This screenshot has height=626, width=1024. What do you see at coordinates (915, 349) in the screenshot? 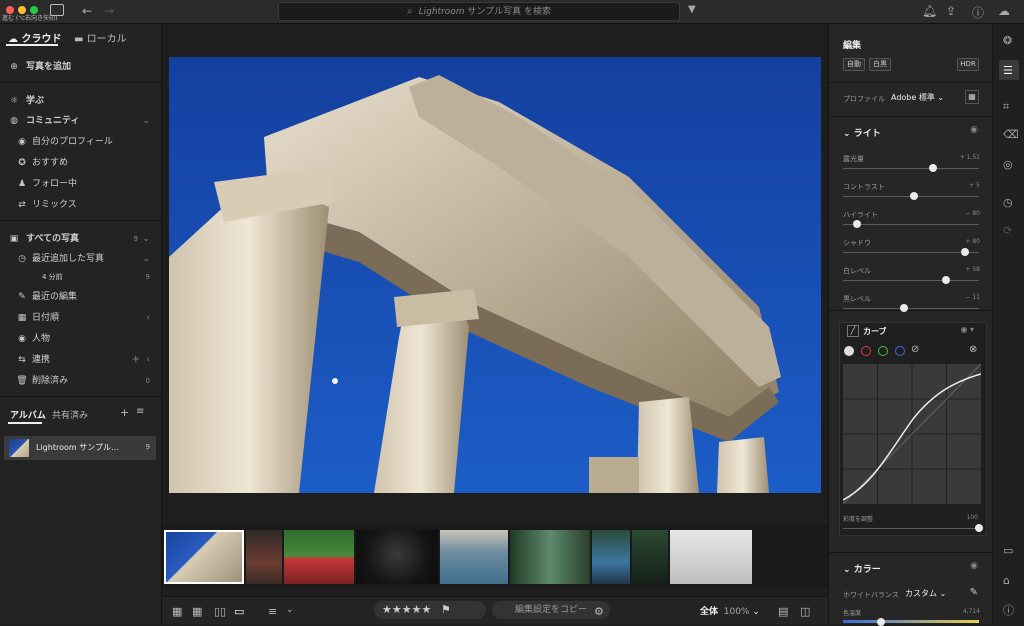
I see `parametric-curve-icon: ⊘` at bounding box center [915, 349].